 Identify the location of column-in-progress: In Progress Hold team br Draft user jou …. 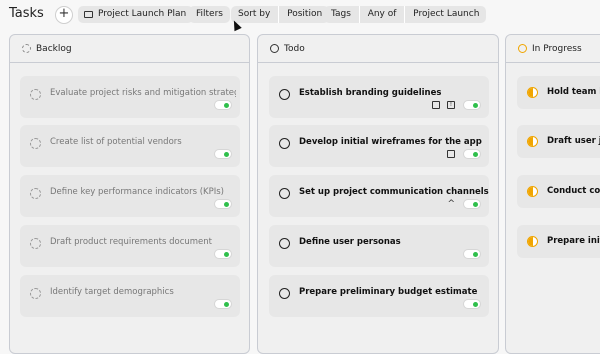
(552, 194).